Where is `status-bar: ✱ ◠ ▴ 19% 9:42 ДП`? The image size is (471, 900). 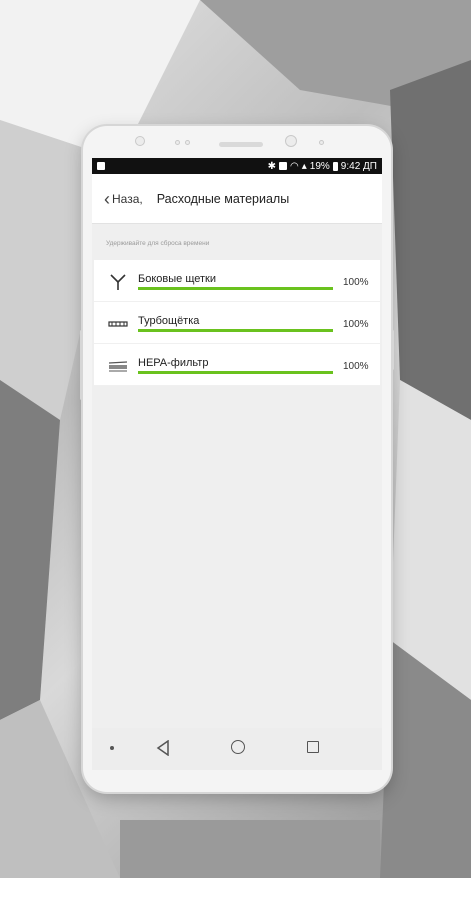 status-bar: ✱ ◠ ▴ 19% 9:42 ДП is located at coordinates (237, 166).